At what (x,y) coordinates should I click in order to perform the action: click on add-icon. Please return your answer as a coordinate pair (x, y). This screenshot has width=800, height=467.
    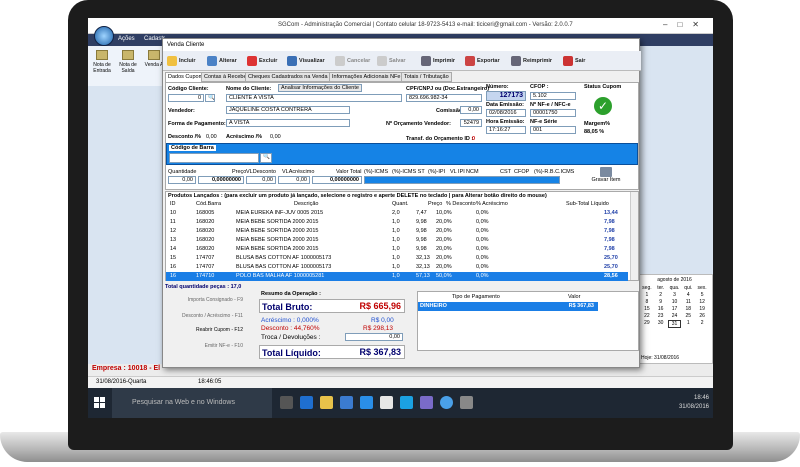
    Looking at the image, I should click on (172, 61).